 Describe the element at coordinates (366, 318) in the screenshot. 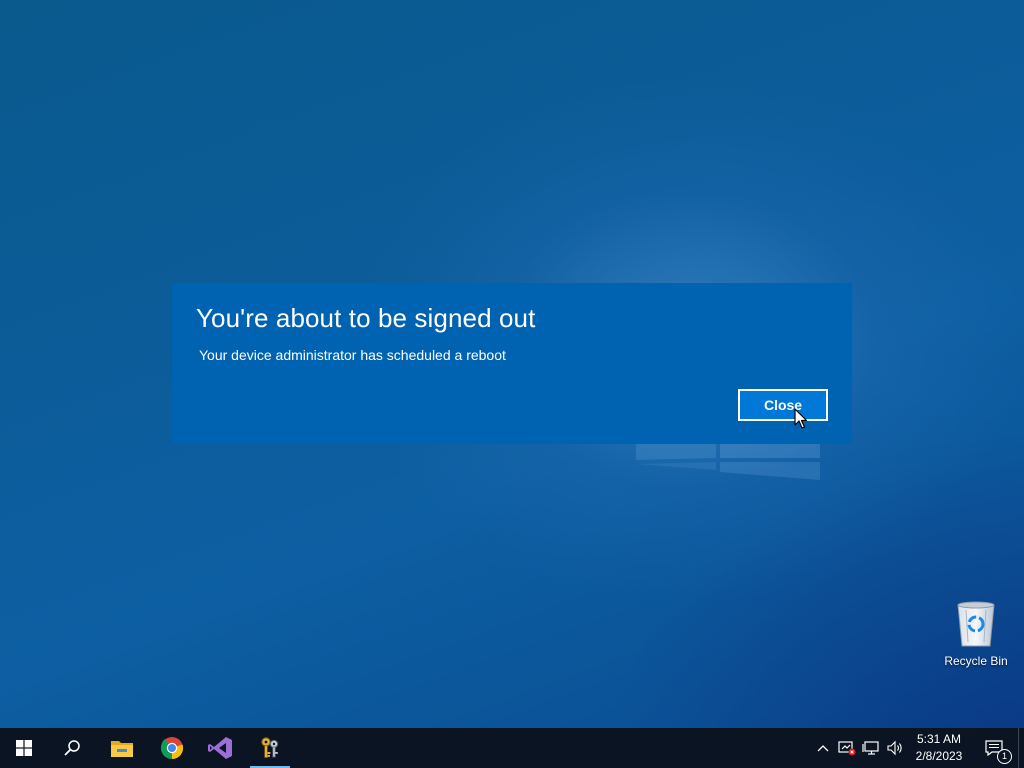

I see `dialog-title: You're about to be signed out` at that location.